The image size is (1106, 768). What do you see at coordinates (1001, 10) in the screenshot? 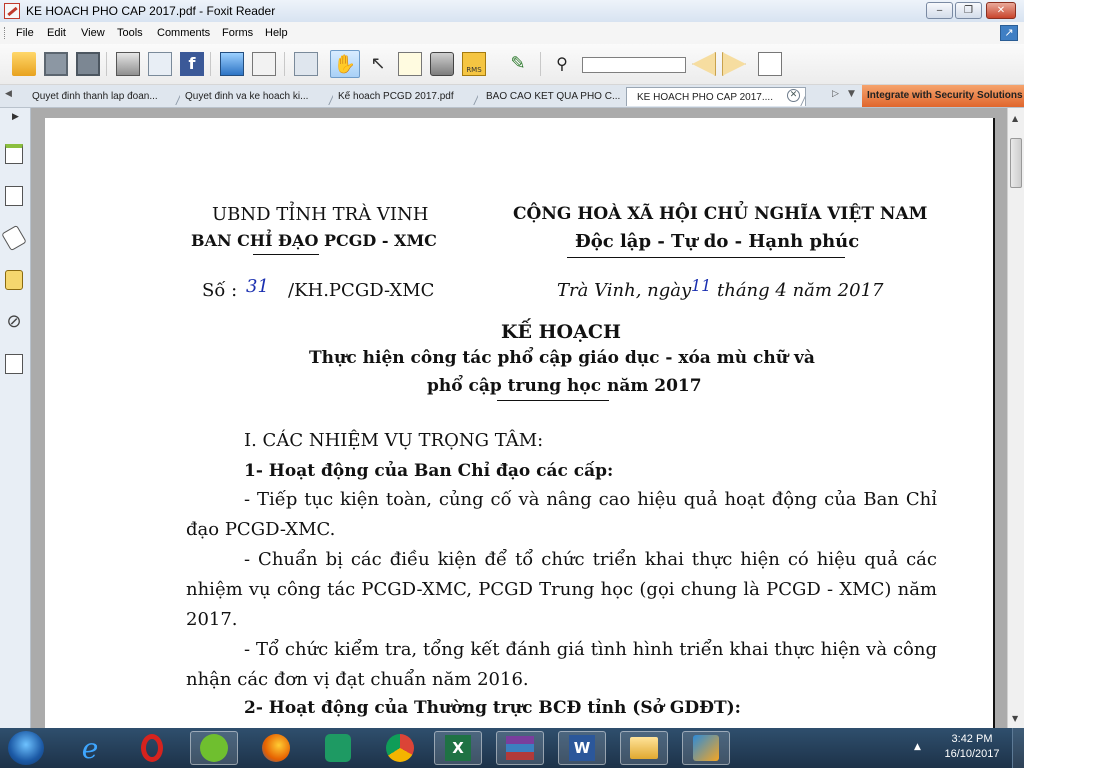
I see `close-button: ✕` at bounding box center [1001, 10].